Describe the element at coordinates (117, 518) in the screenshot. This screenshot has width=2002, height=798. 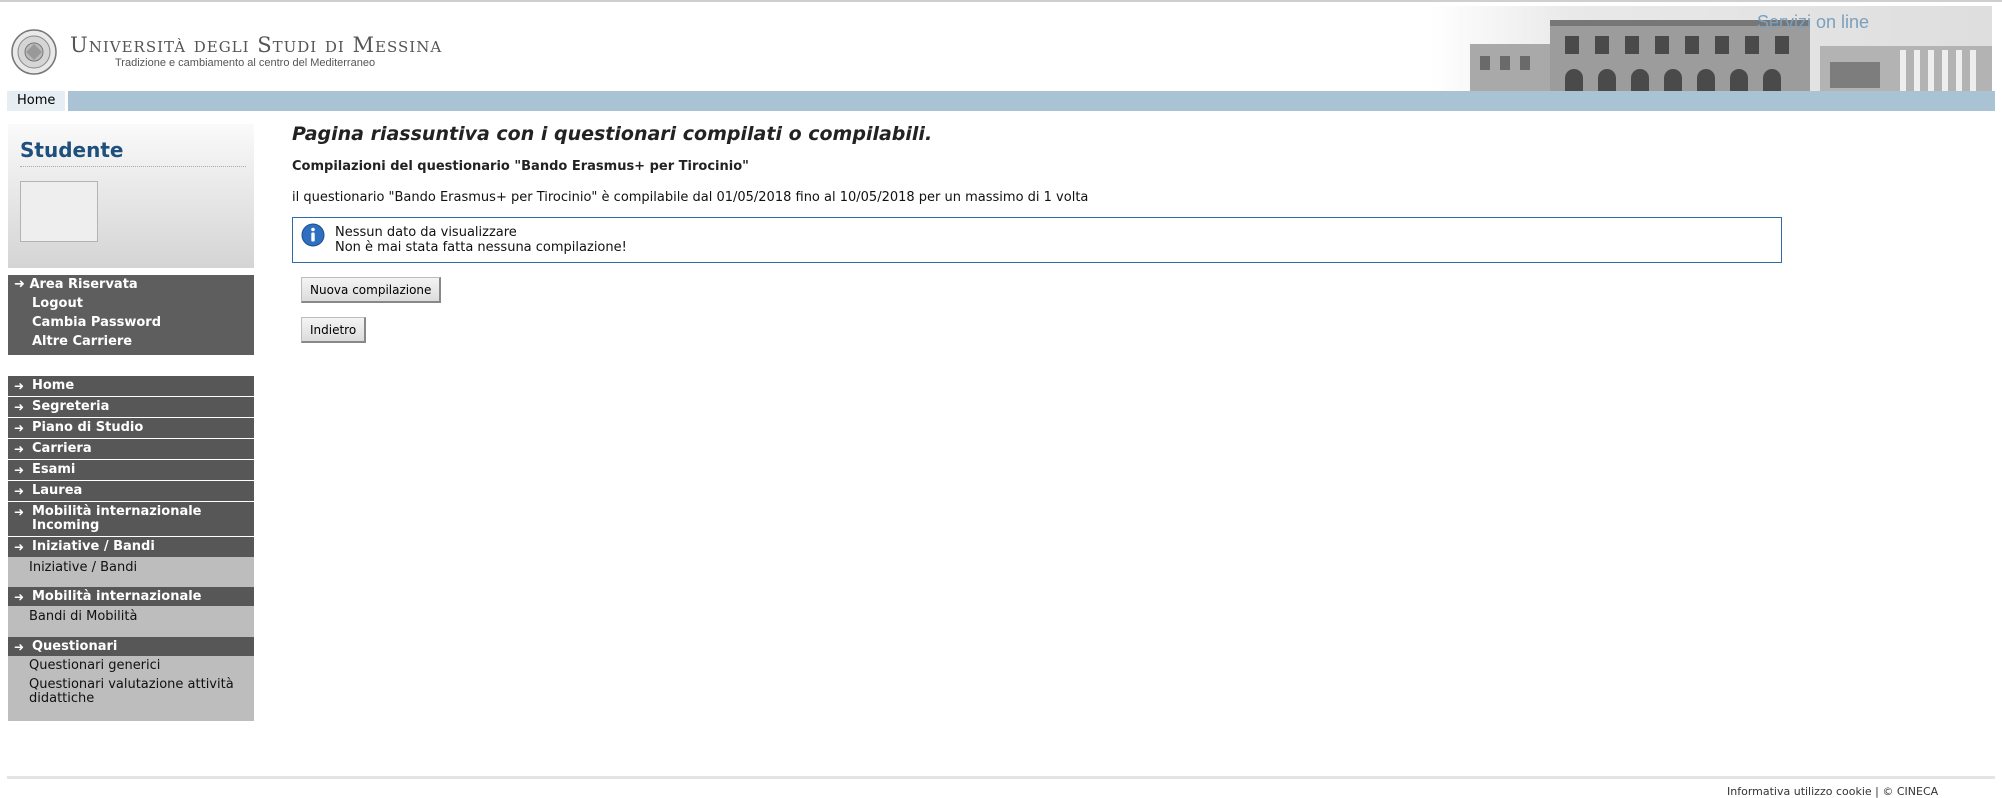
I see `menu-label: Mobilità internazionale Incoming` at that location.